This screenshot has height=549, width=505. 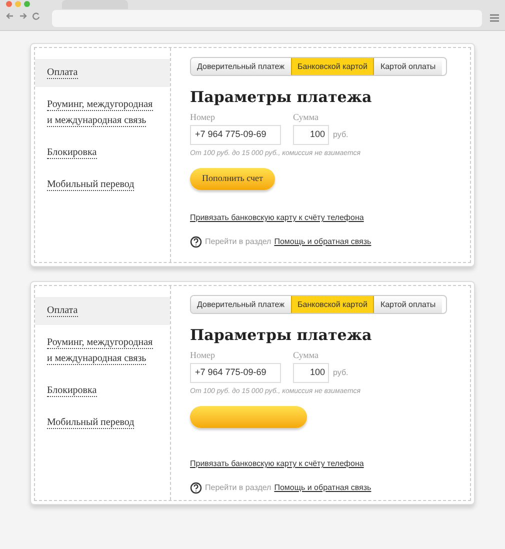 I want to click on back-arrow-icon, so click(x=10, y=16).